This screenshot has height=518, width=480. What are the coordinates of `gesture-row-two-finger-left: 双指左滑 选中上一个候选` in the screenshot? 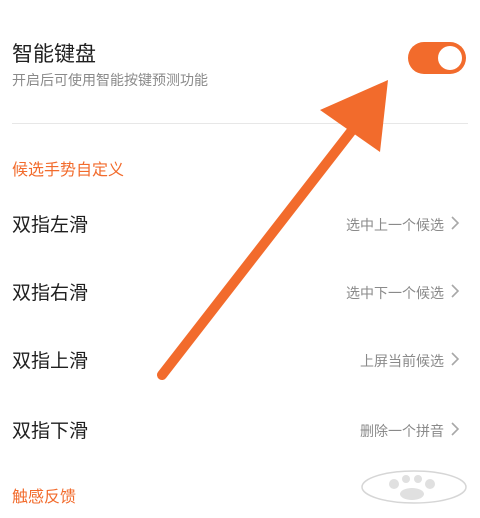 It's located at (240, 224).